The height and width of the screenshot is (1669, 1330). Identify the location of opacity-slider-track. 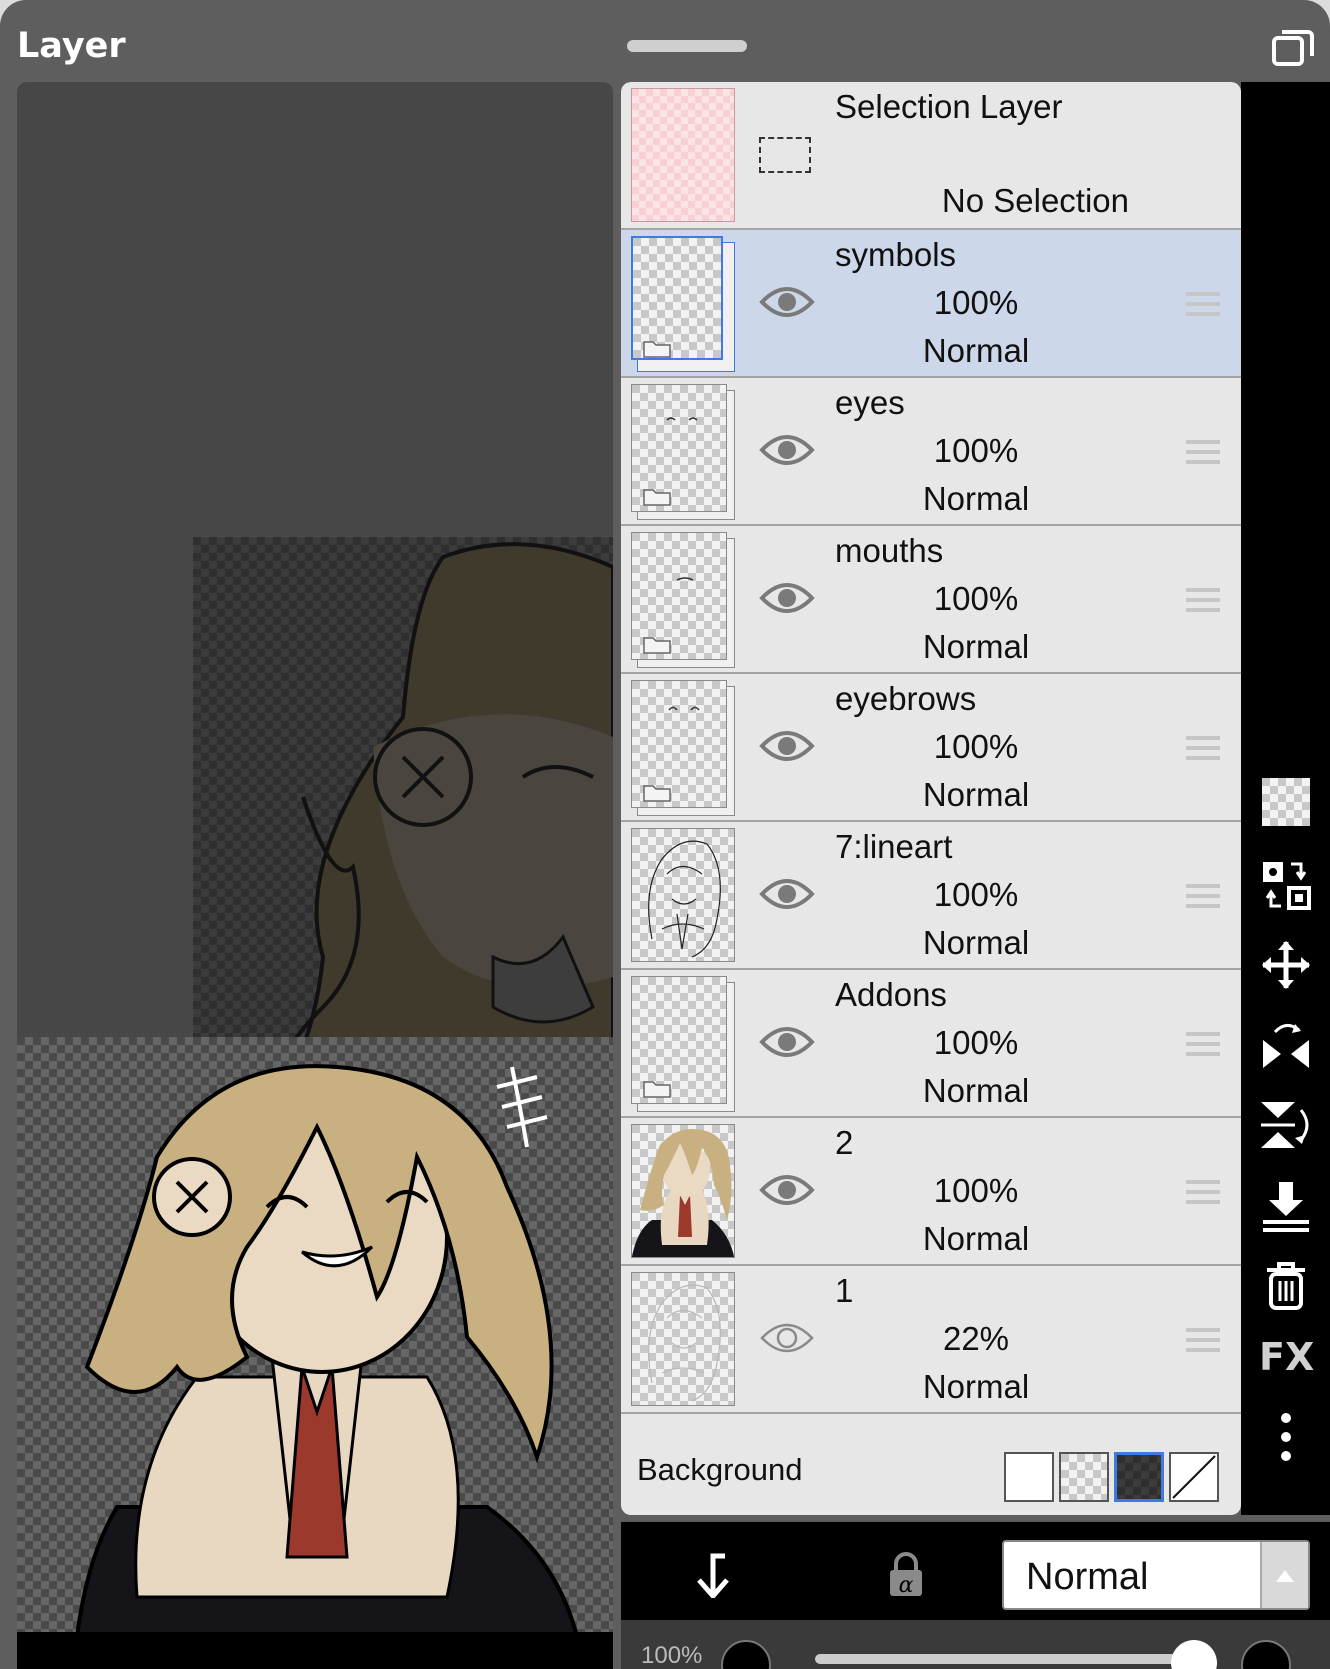
(1005, 1659).